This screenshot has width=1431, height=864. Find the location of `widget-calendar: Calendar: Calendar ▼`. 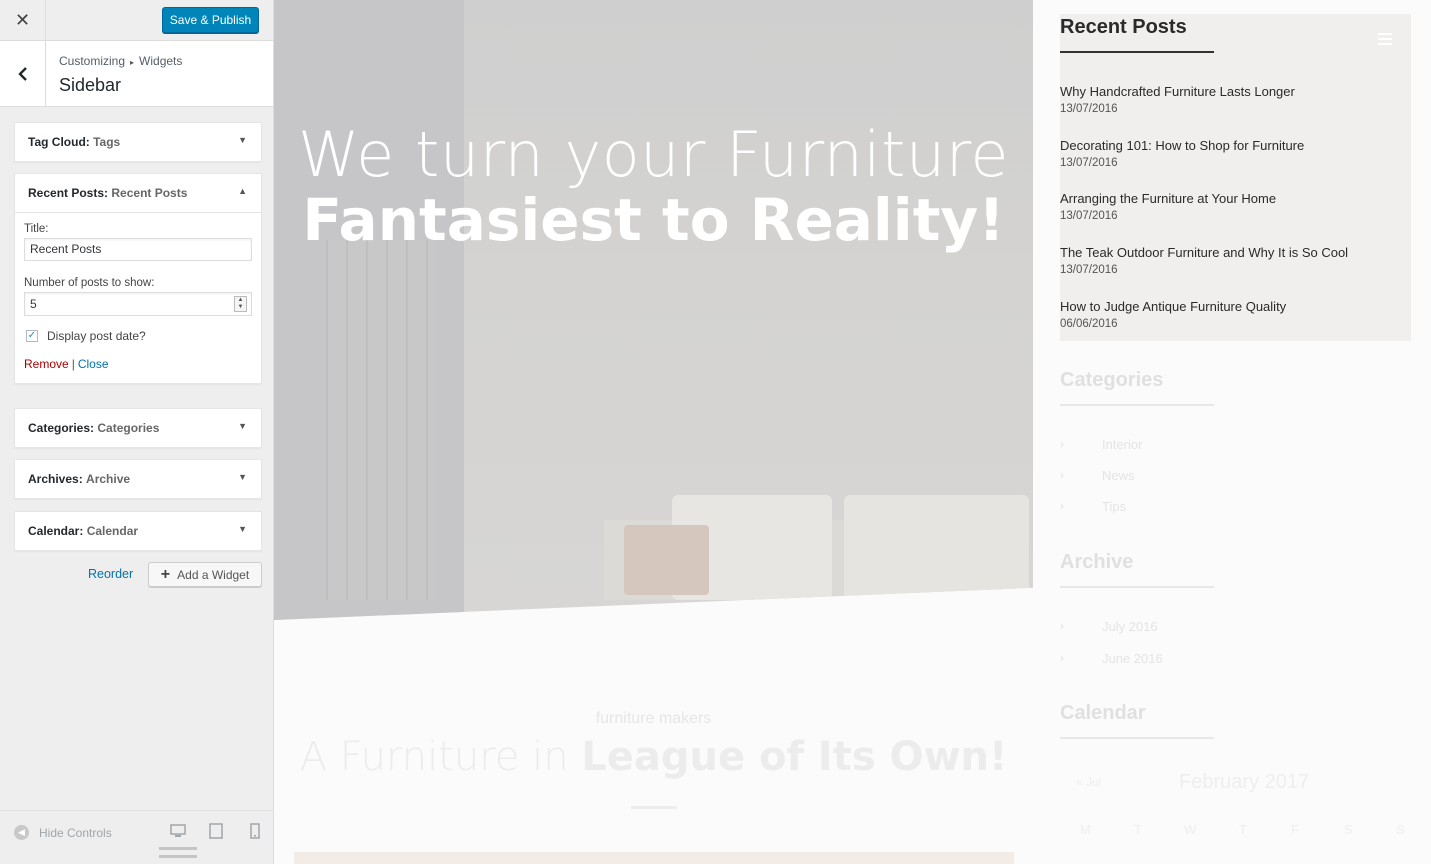

widget-calendar: Calendar: Calendar ▼ is located at coordinates (138, 531).